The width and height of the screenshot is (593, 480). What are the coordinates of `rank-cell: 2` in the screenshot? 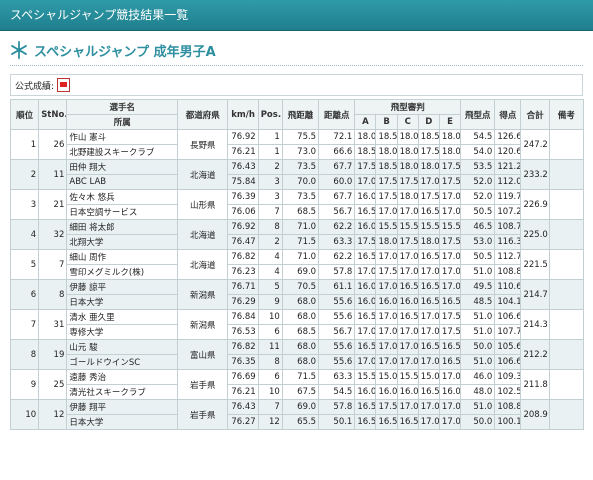 It's located at (24, 174).